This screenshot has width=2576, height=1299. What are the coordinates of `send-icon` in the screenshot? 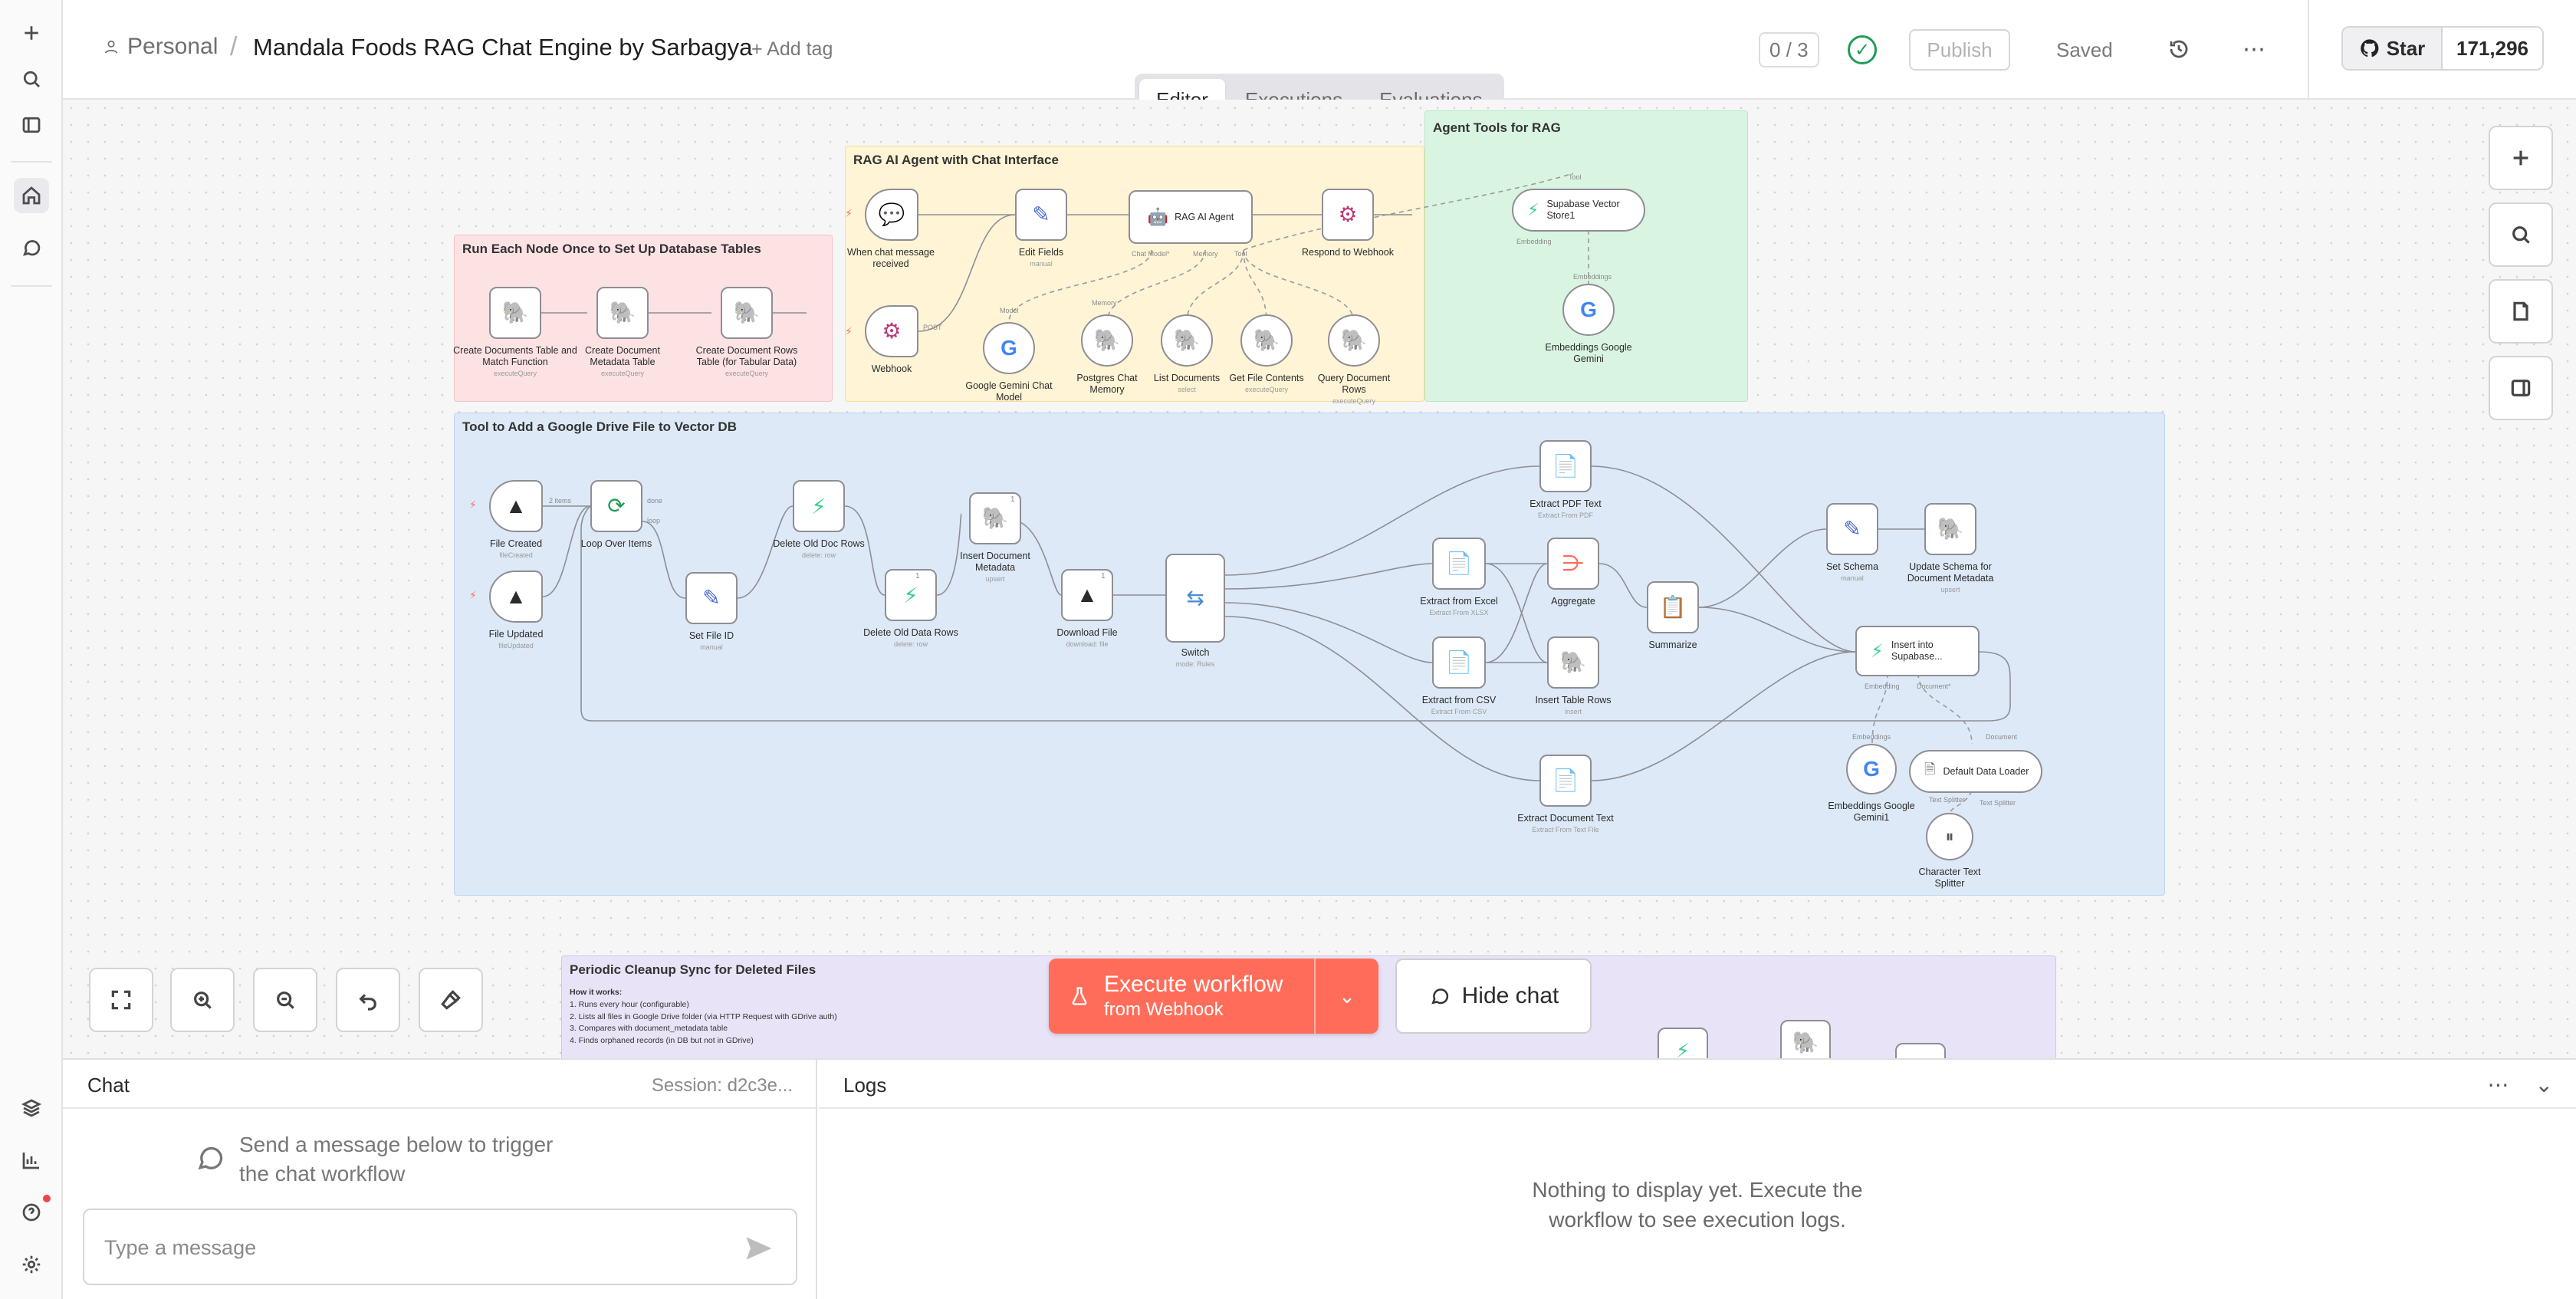 It's located at (759, 1248).